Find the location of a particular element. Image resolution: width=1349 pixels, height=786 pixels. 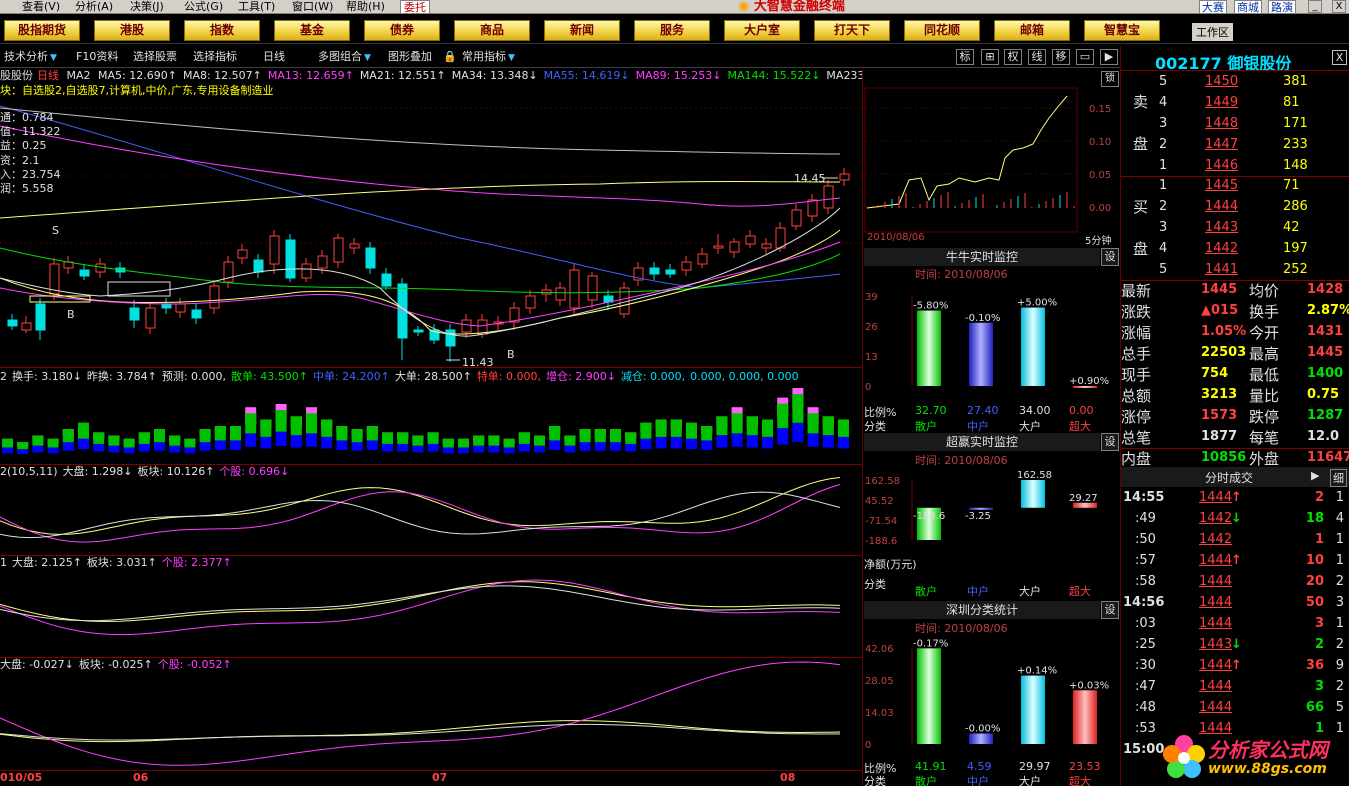

shenzhen-settings-button: 设 is located at coordinates (1110, 610).